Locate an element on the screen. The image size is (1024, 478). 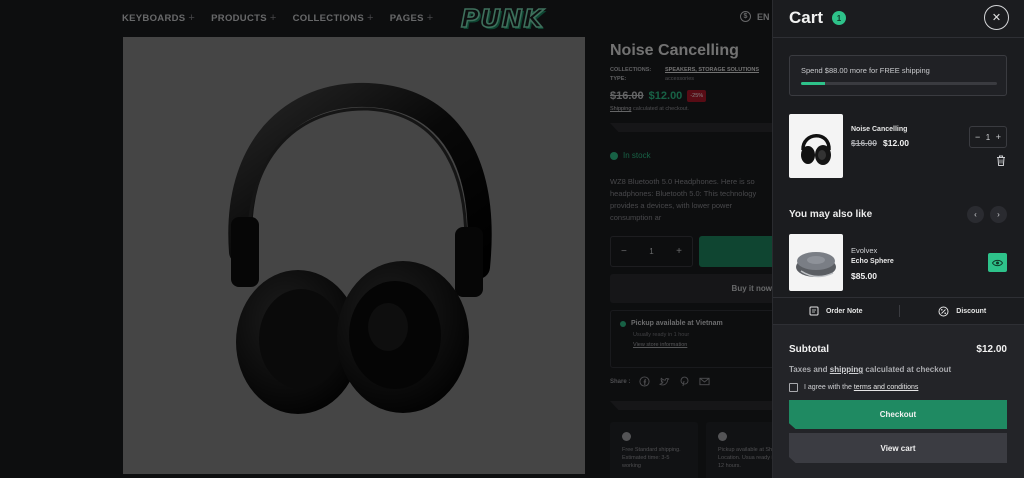
cart-count-badge: 1 is located at coordinates (839, 18).